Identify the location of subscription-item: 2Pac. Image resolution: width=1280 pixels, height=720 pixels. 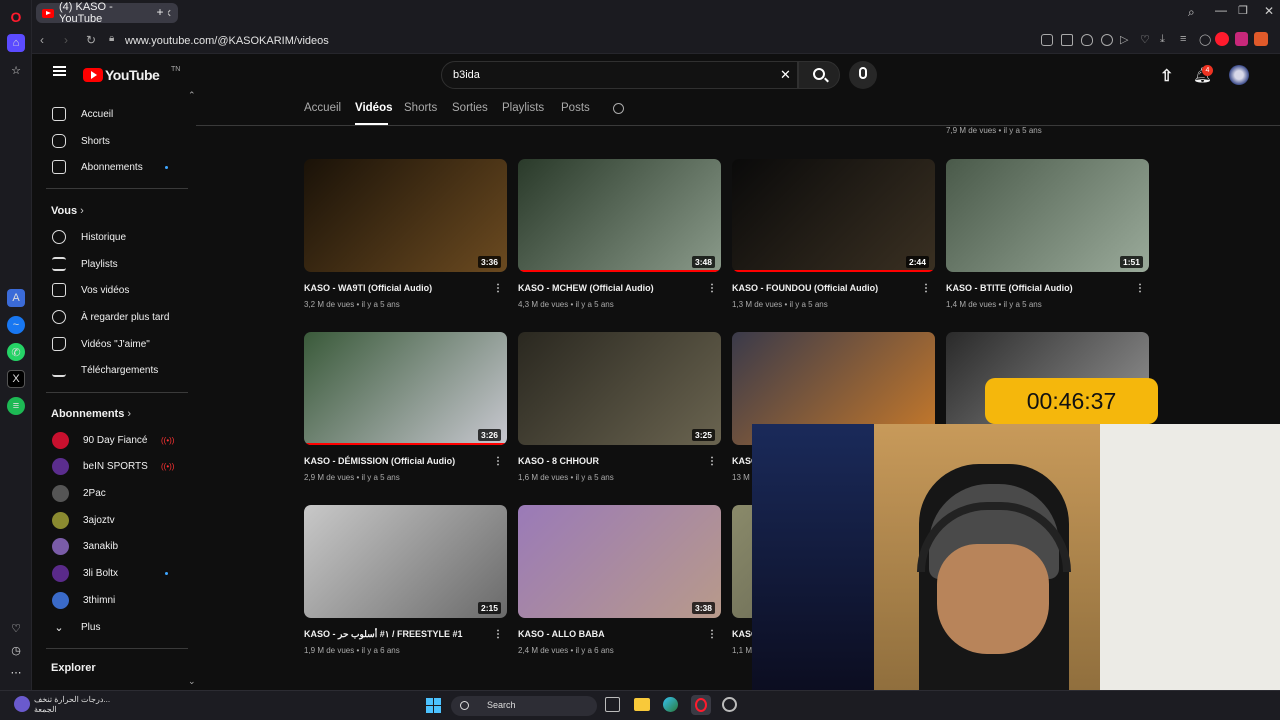
(79, 493).